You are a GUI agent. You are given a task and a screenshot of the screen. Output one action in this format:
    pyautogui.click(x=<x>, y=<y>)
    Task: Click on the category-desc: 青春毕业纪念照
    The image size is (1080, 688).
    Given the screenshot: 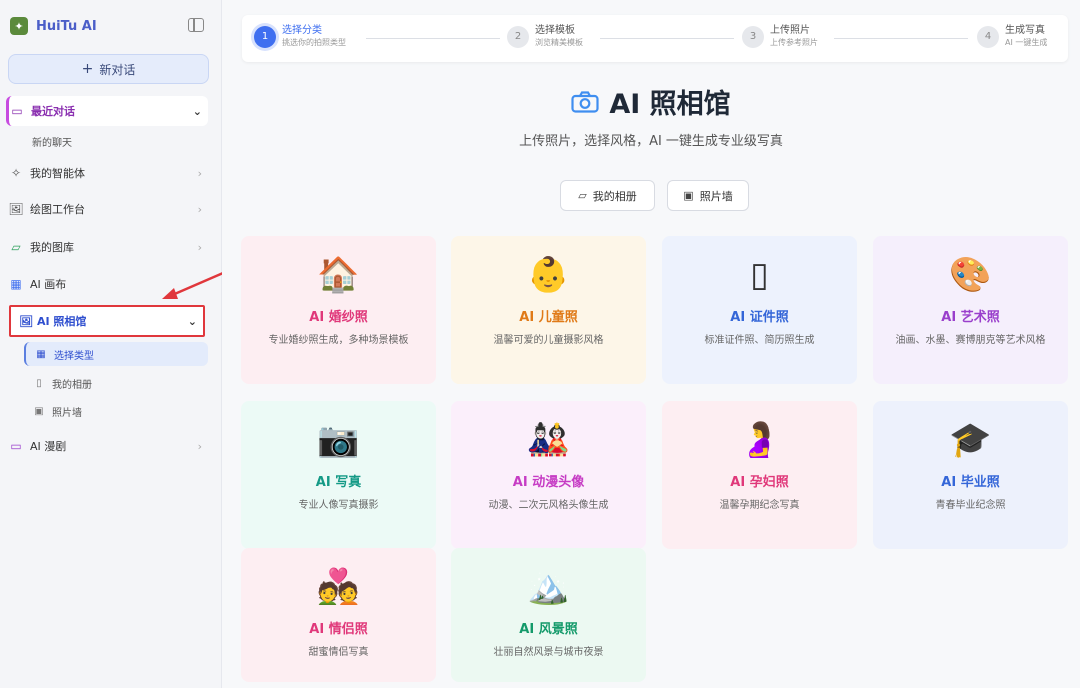 What is the action you would take?
    pyautogui.click(x=970, y=505)
    